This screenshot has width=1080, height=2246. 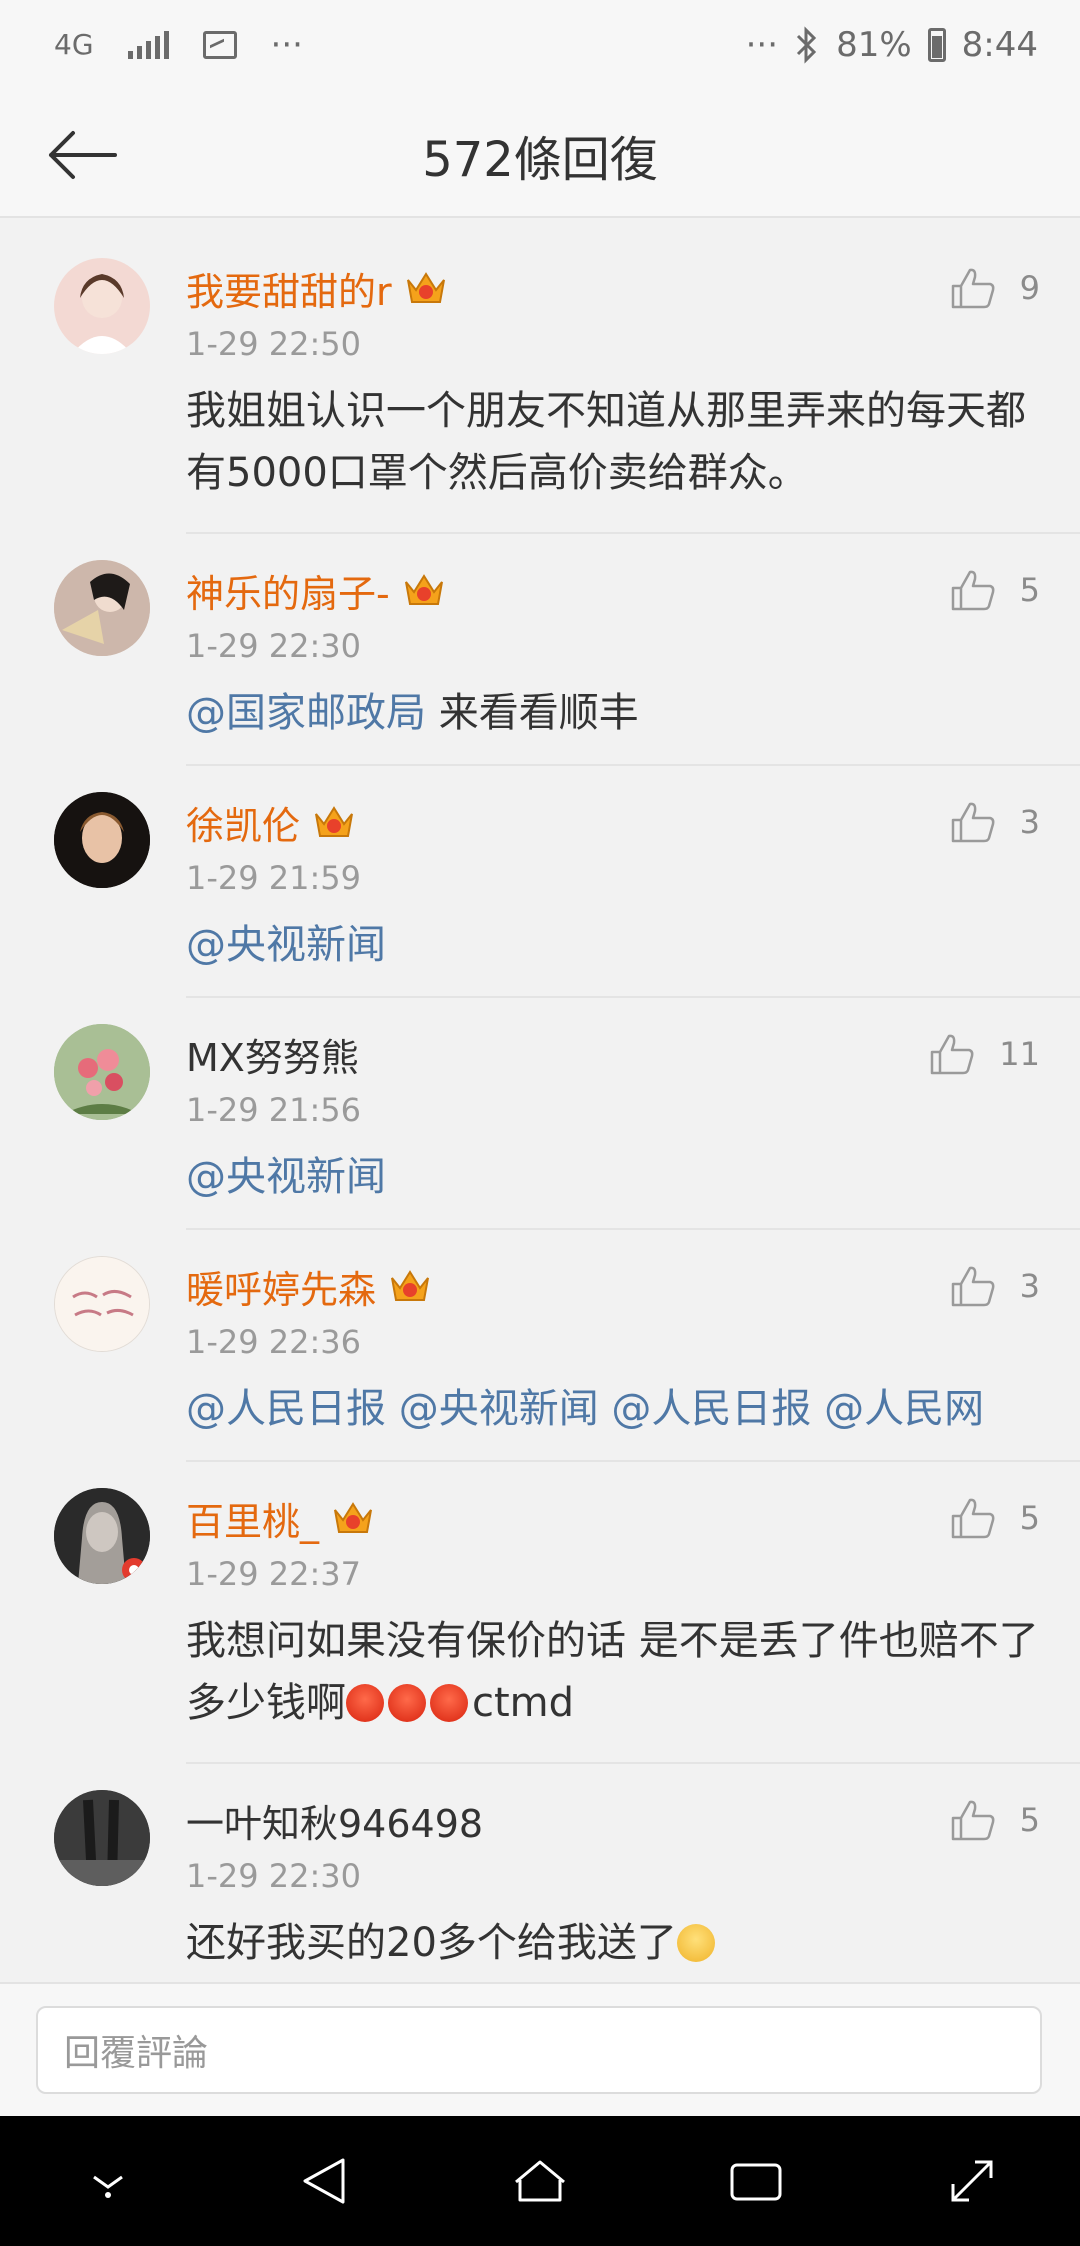 I want to click on username: 徐凯伦, so click(x=243, y=822).